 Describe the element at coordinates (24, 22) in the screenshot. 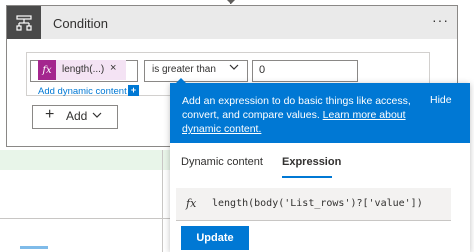

I see `condition-icon` at that location.